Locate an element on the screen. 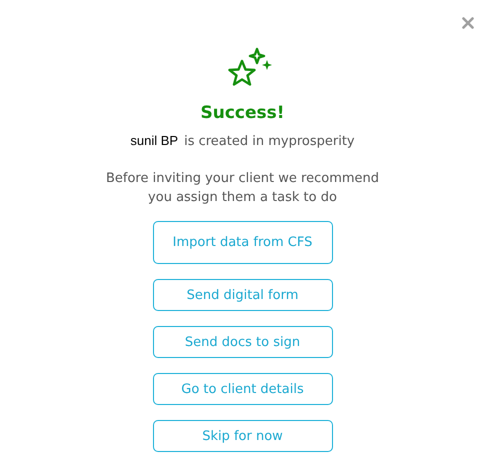 This screenshot has width=485, height=472. action-button: Send docs to sign is located at coordinates (242, 342).